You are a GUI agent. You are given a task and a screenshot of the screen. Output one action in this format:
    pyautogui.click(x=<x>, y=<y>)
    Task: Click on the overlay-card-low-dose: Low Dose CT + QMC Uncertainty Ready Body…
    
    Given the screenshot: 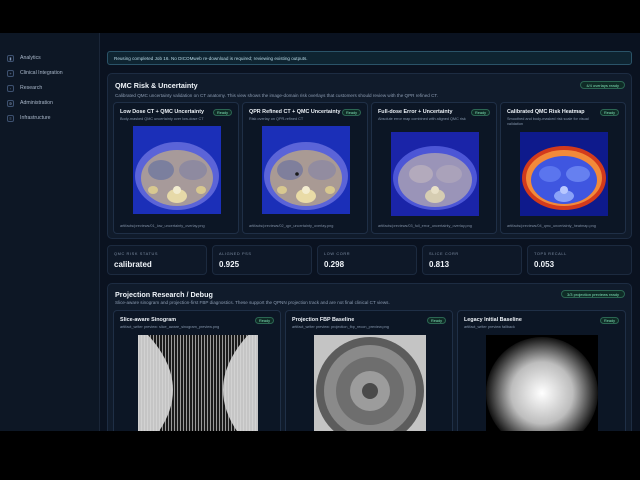 What is the action you would take?
    pyautogui.click(x=176, y=168)
    